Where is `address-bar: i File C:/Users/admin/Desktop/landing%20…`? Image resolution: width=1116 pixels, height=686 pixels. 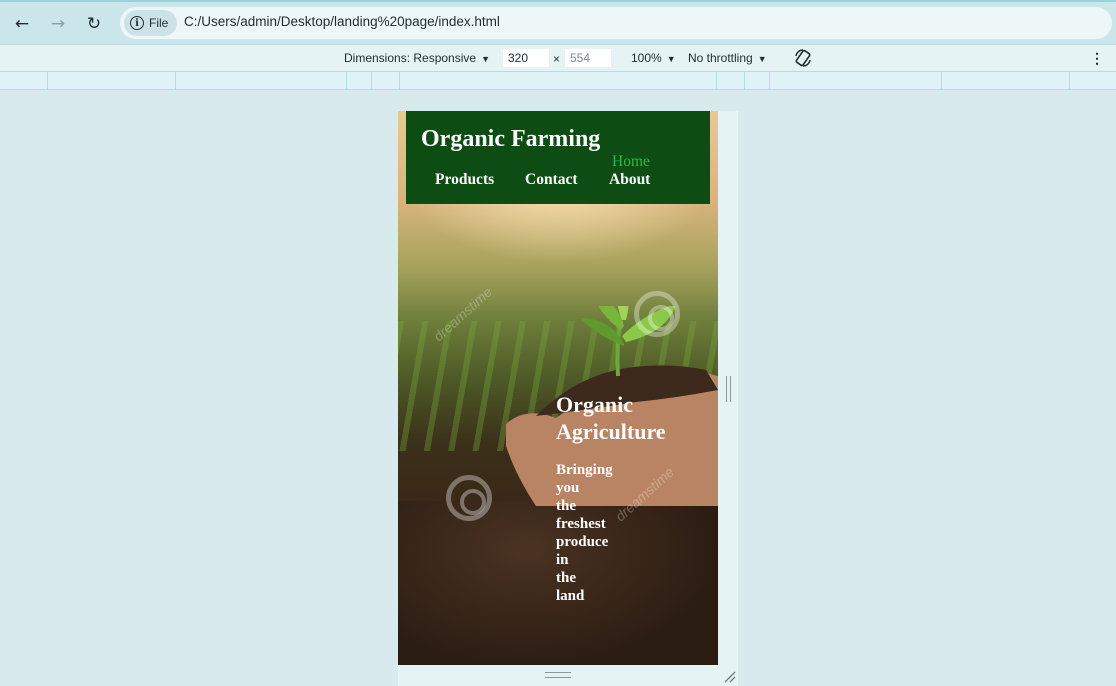
address-bar: i File C:/Users/admin/Desktop/landing%20… is located at coordinates (616, 23).